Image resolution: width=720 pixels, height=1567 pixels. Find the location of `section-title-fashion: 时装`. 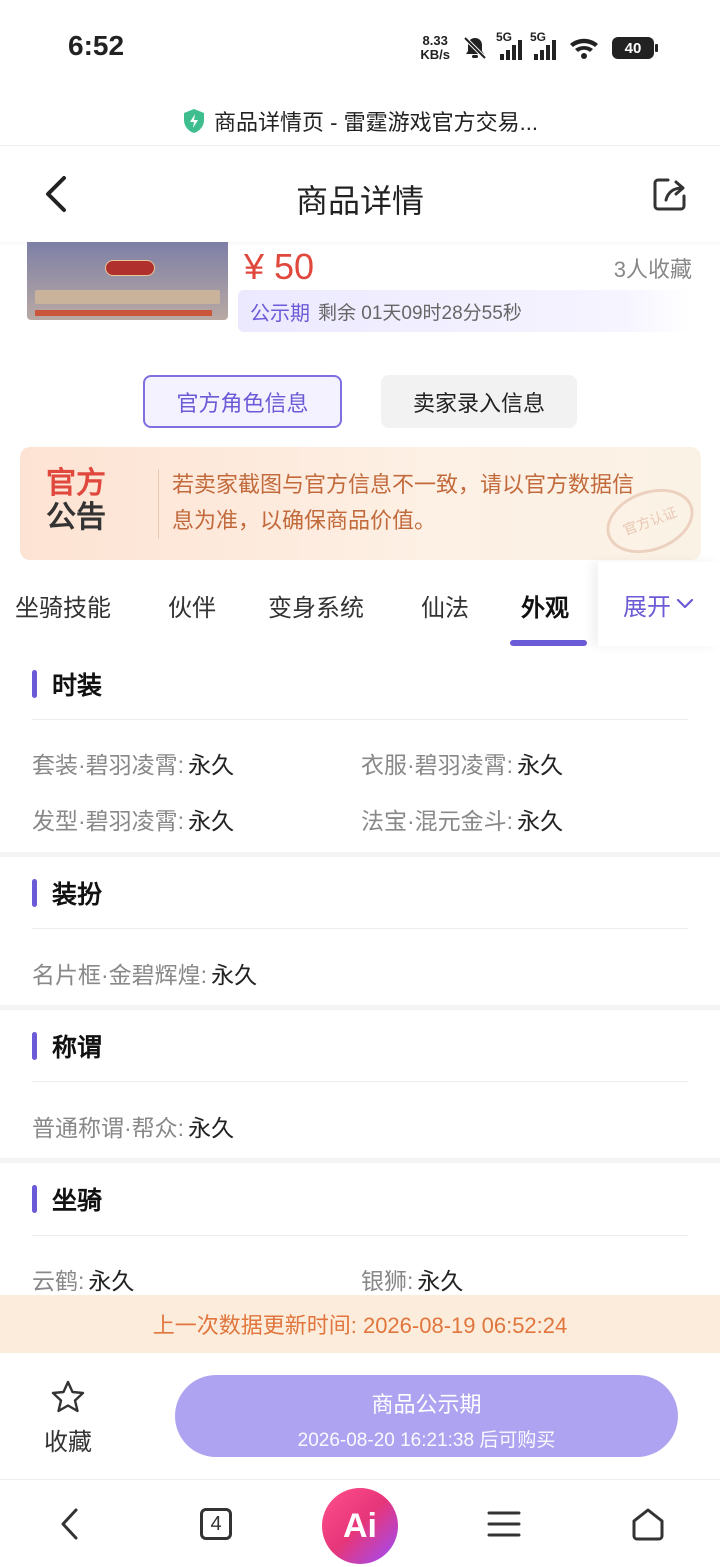

section-title-fashion: 时装 is located at coordinates (67, 684).